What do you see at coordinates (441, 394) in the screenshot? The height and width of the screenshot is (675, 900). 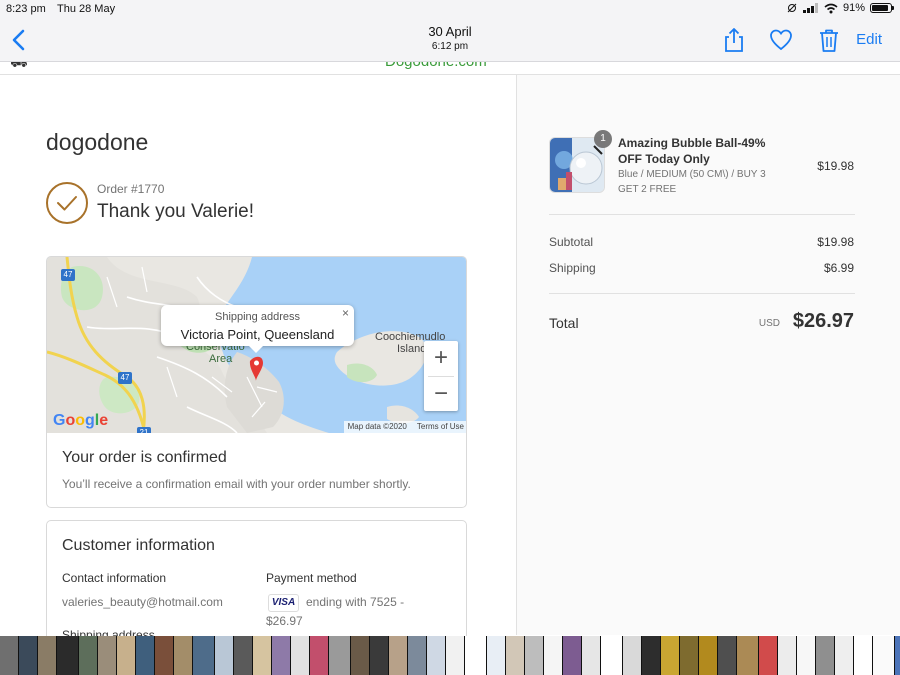 I see `zoom-out-button: −` at bounding box center [441, 394].